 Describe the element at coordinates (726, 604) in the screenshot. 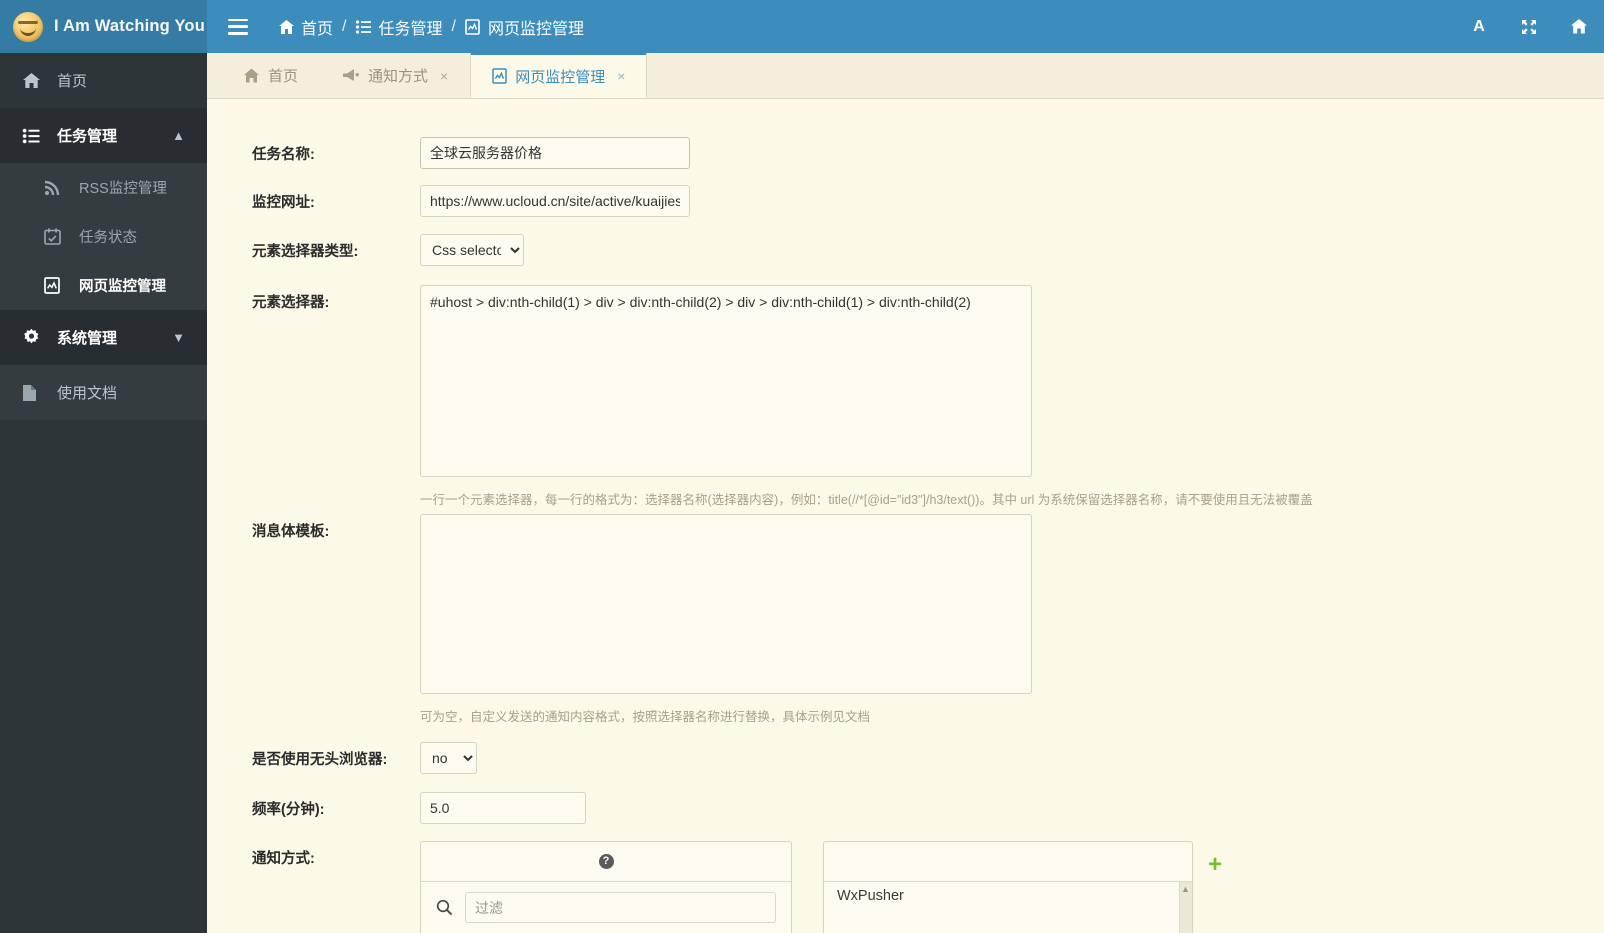

I see `message-template-textarea` at that location.